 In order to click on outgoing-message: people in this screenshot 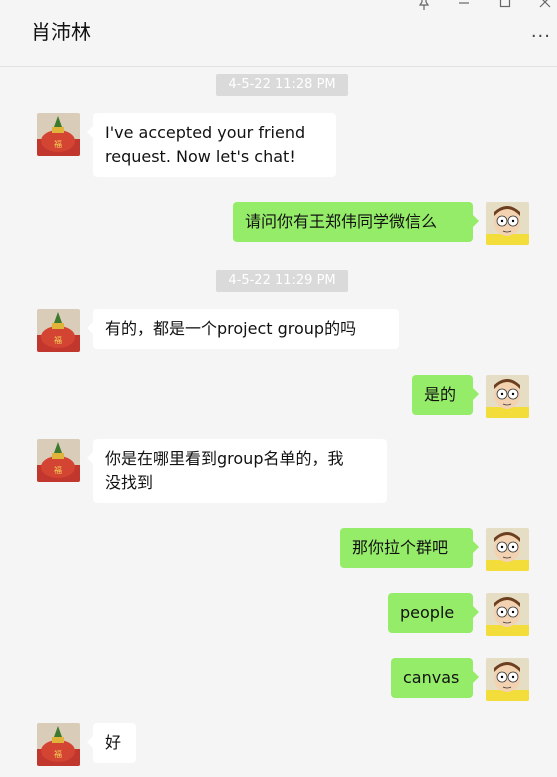, I will do `click(433, 613)`.